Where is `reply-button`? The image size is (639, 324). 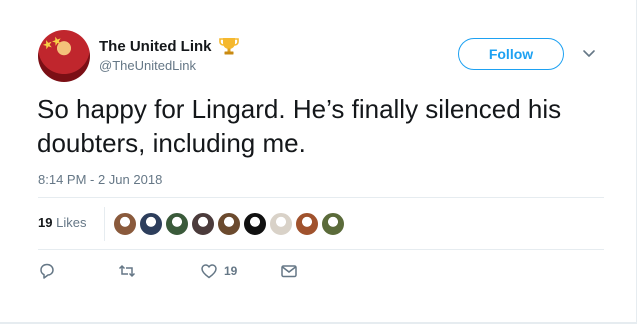
reply-button is located at coordinates (47, 271).